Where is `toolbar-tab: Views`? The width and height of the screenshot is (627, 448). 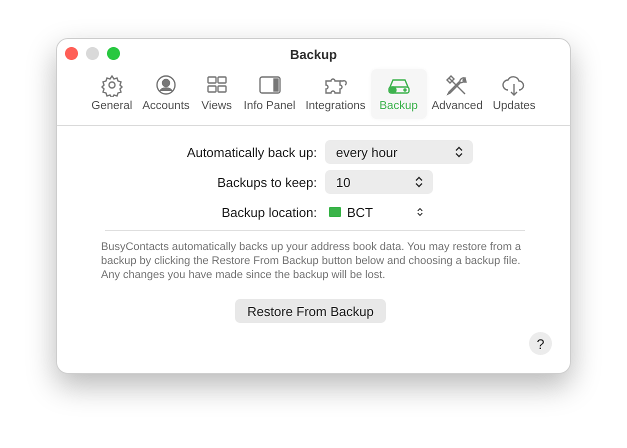 toolbar-tab: Views is located at coordinates (216, 94).